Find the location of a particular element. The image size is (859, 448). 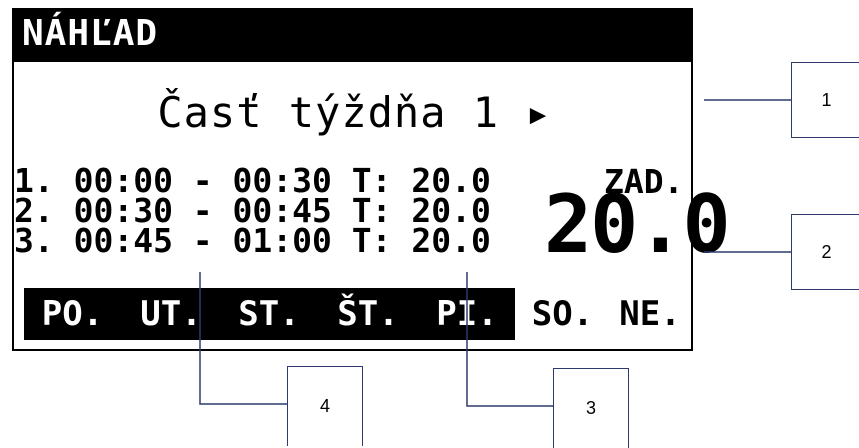

callout-2: 2 is located at coordinates (825, 252).